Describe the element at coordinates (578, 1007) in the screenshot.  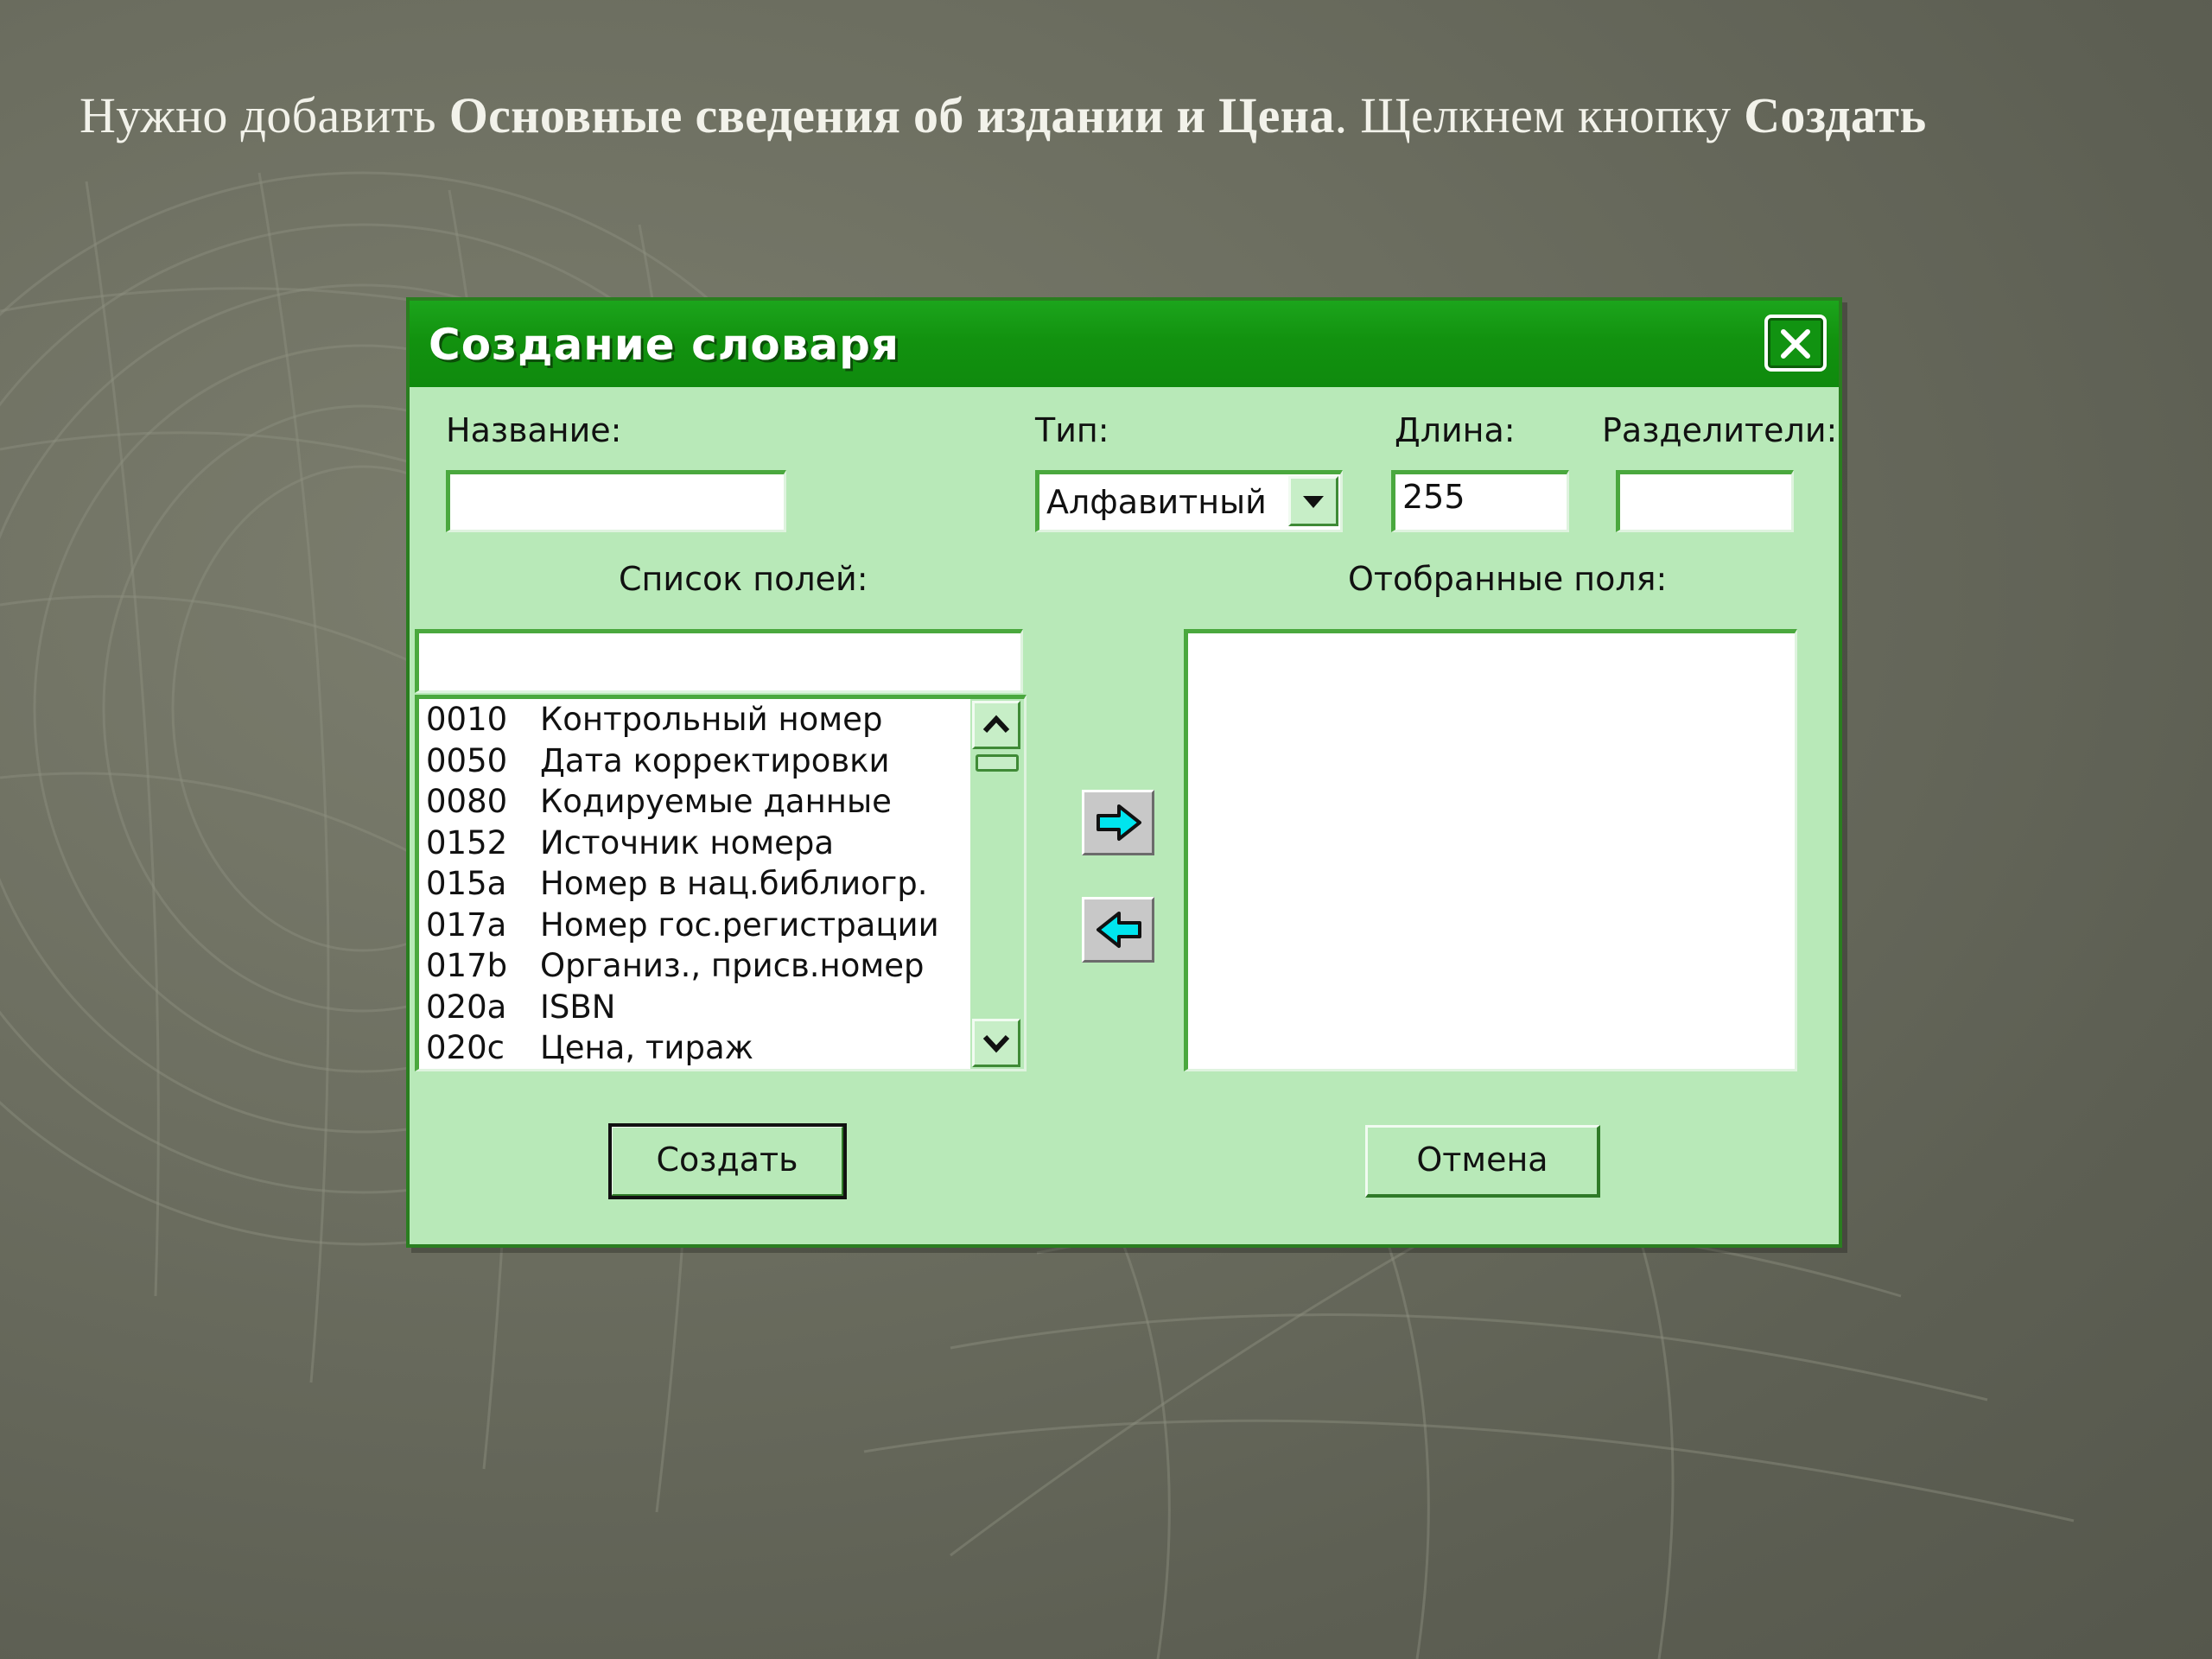
I see `field-name: ISBN` at that location.